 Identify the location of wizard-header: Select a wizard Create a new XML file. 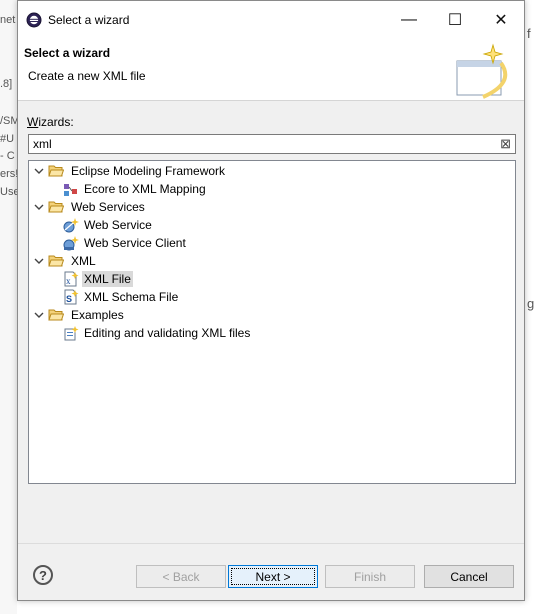
(271, 70).